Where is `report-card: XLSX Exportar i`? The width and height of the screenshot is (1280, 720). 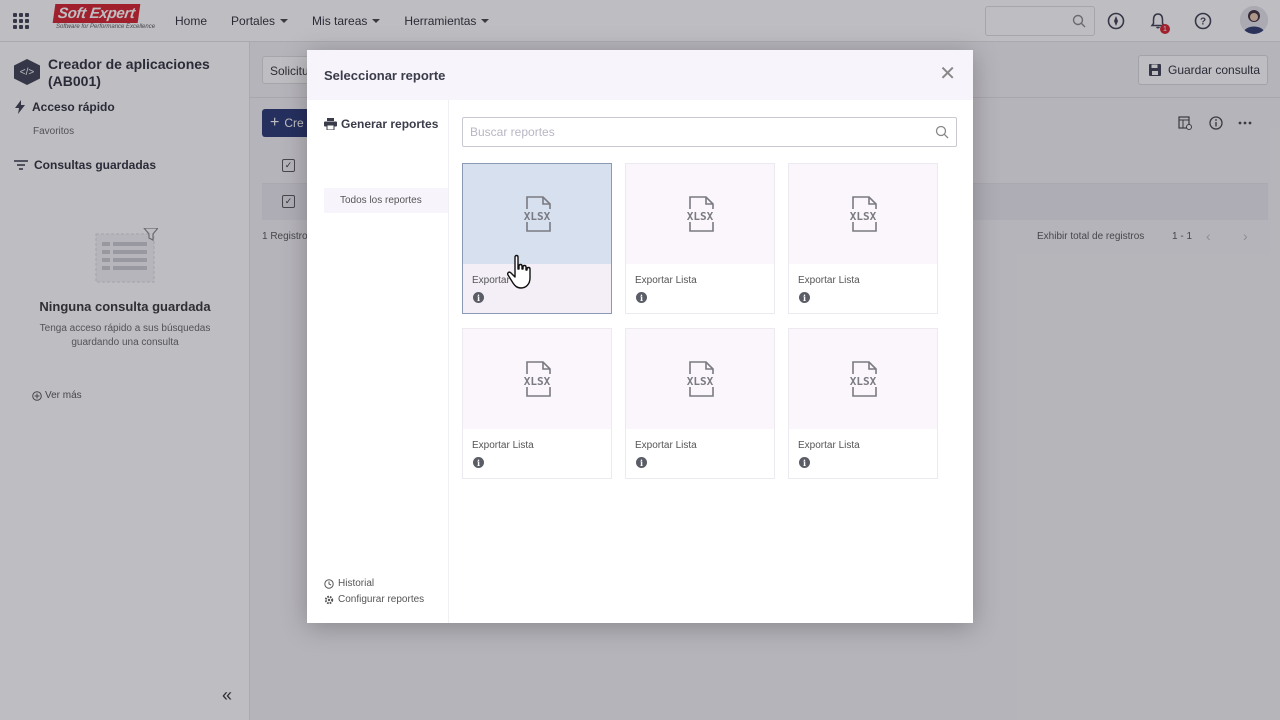 report-card: XLSX Exportar i is located at coordinates (537, 238).